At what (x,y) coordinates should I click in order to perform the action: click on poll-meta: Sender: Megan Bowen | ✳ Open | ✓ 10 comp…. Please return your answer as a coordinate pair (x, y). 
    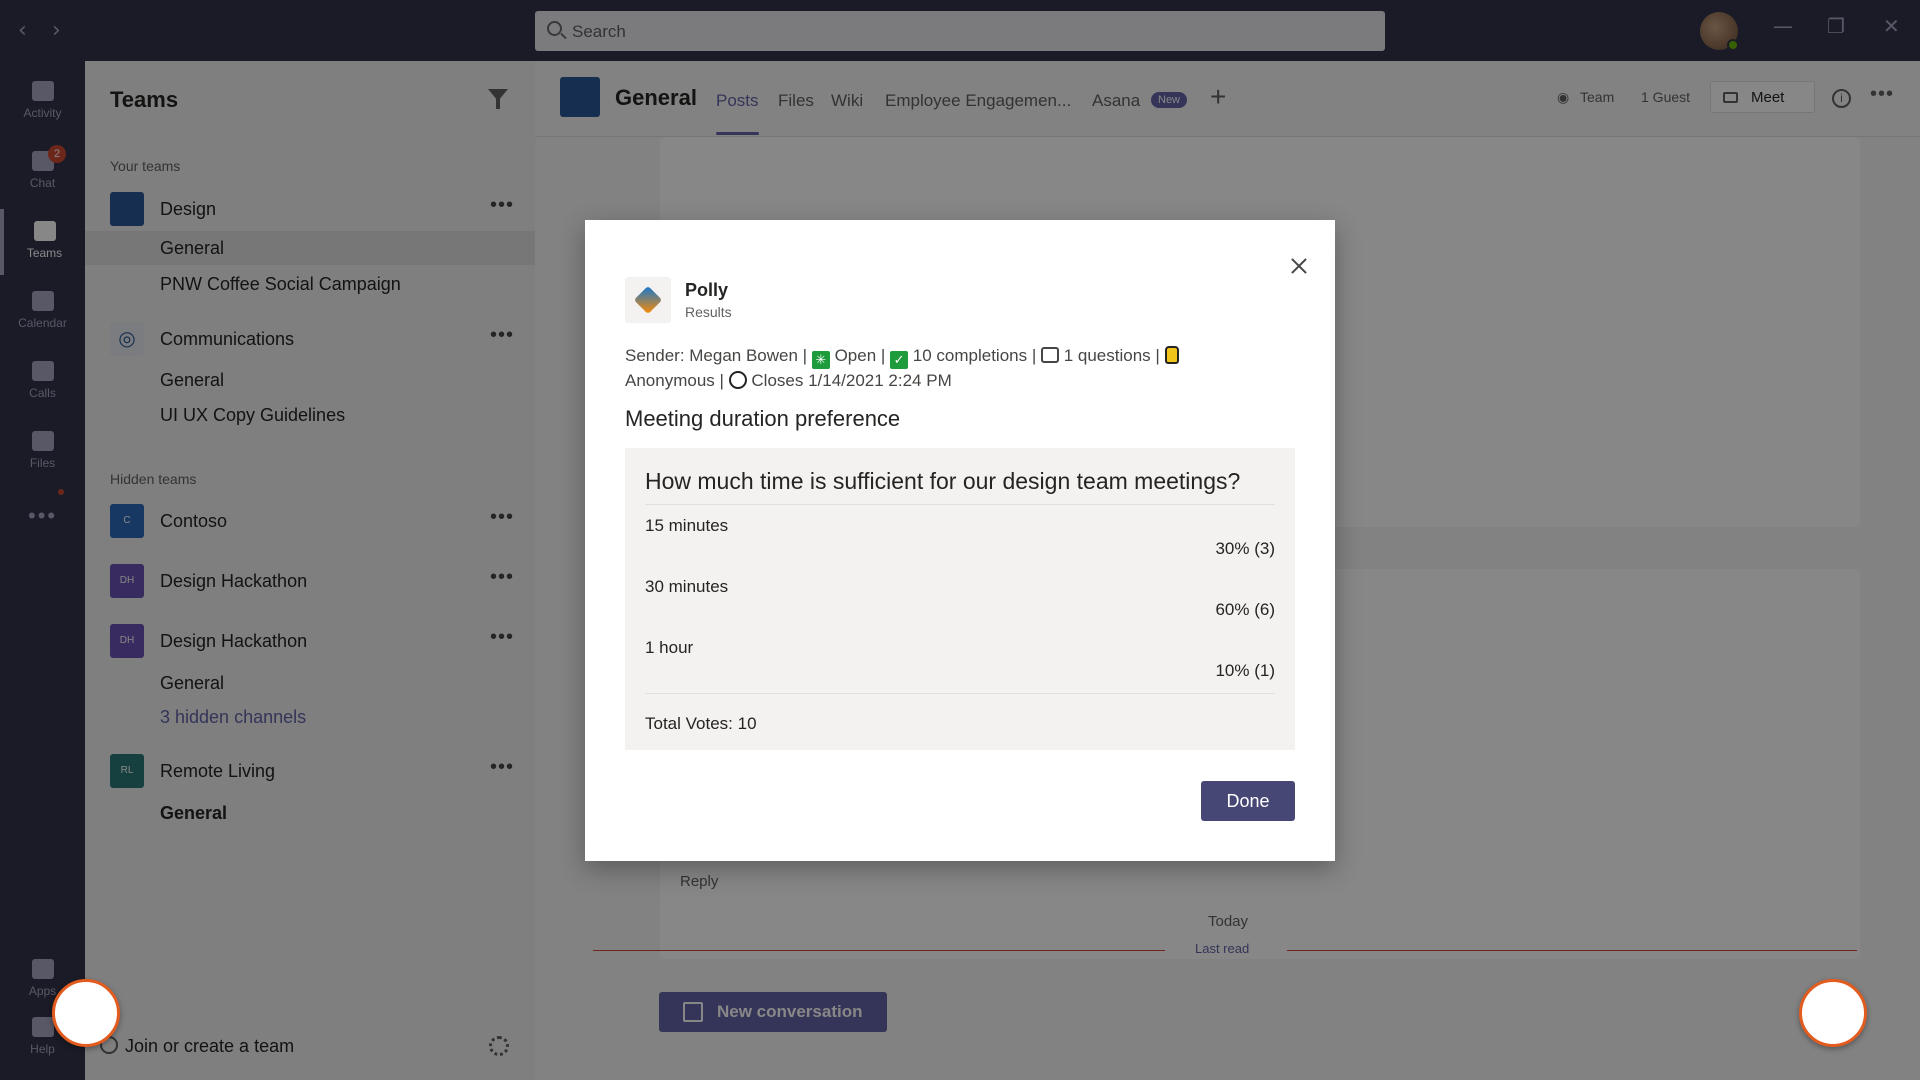
    Looking at the image, I should click on (945, 368).